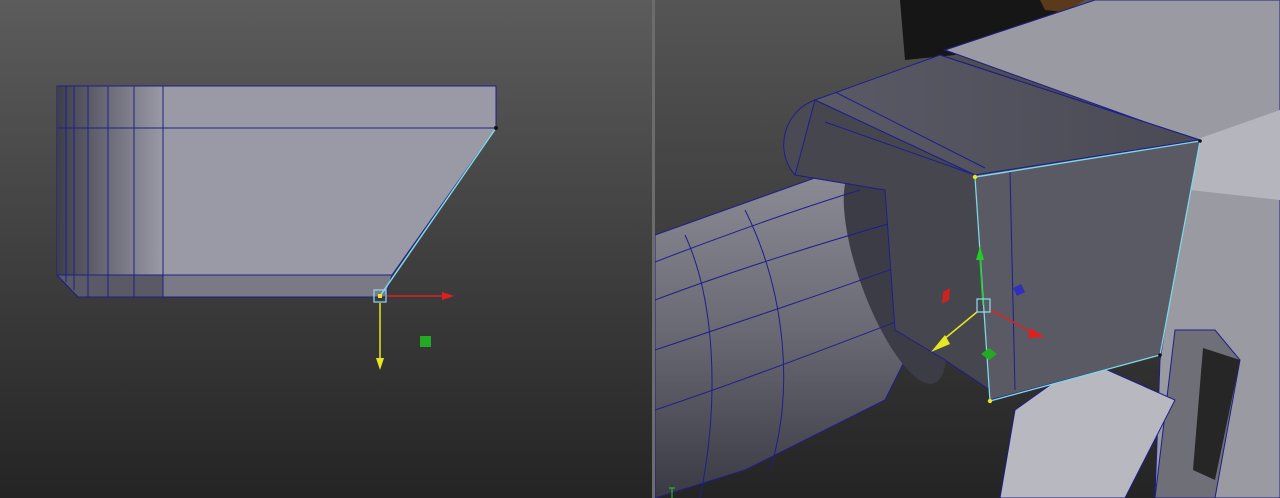  I want to click on gizmo-plane-handle, so click(425, 341).